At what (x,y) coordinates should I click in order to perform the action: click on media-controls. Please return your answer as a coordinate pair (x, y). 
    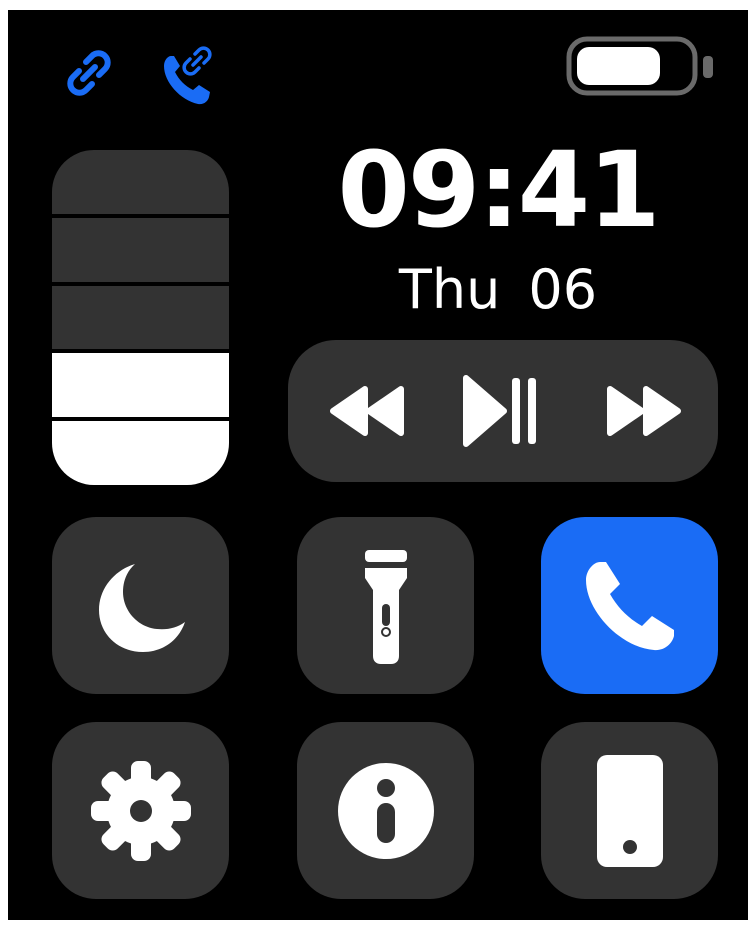
    Looking at the image, I should click on (503, 411).